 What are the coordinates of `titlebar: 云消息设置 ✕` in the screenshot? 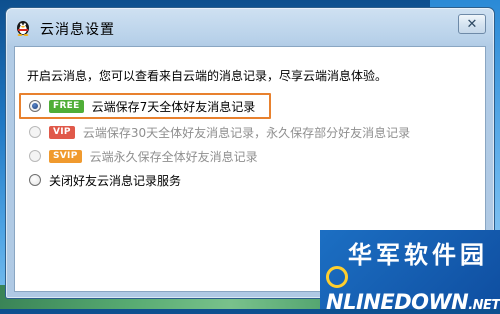 It's located at (250, 27).